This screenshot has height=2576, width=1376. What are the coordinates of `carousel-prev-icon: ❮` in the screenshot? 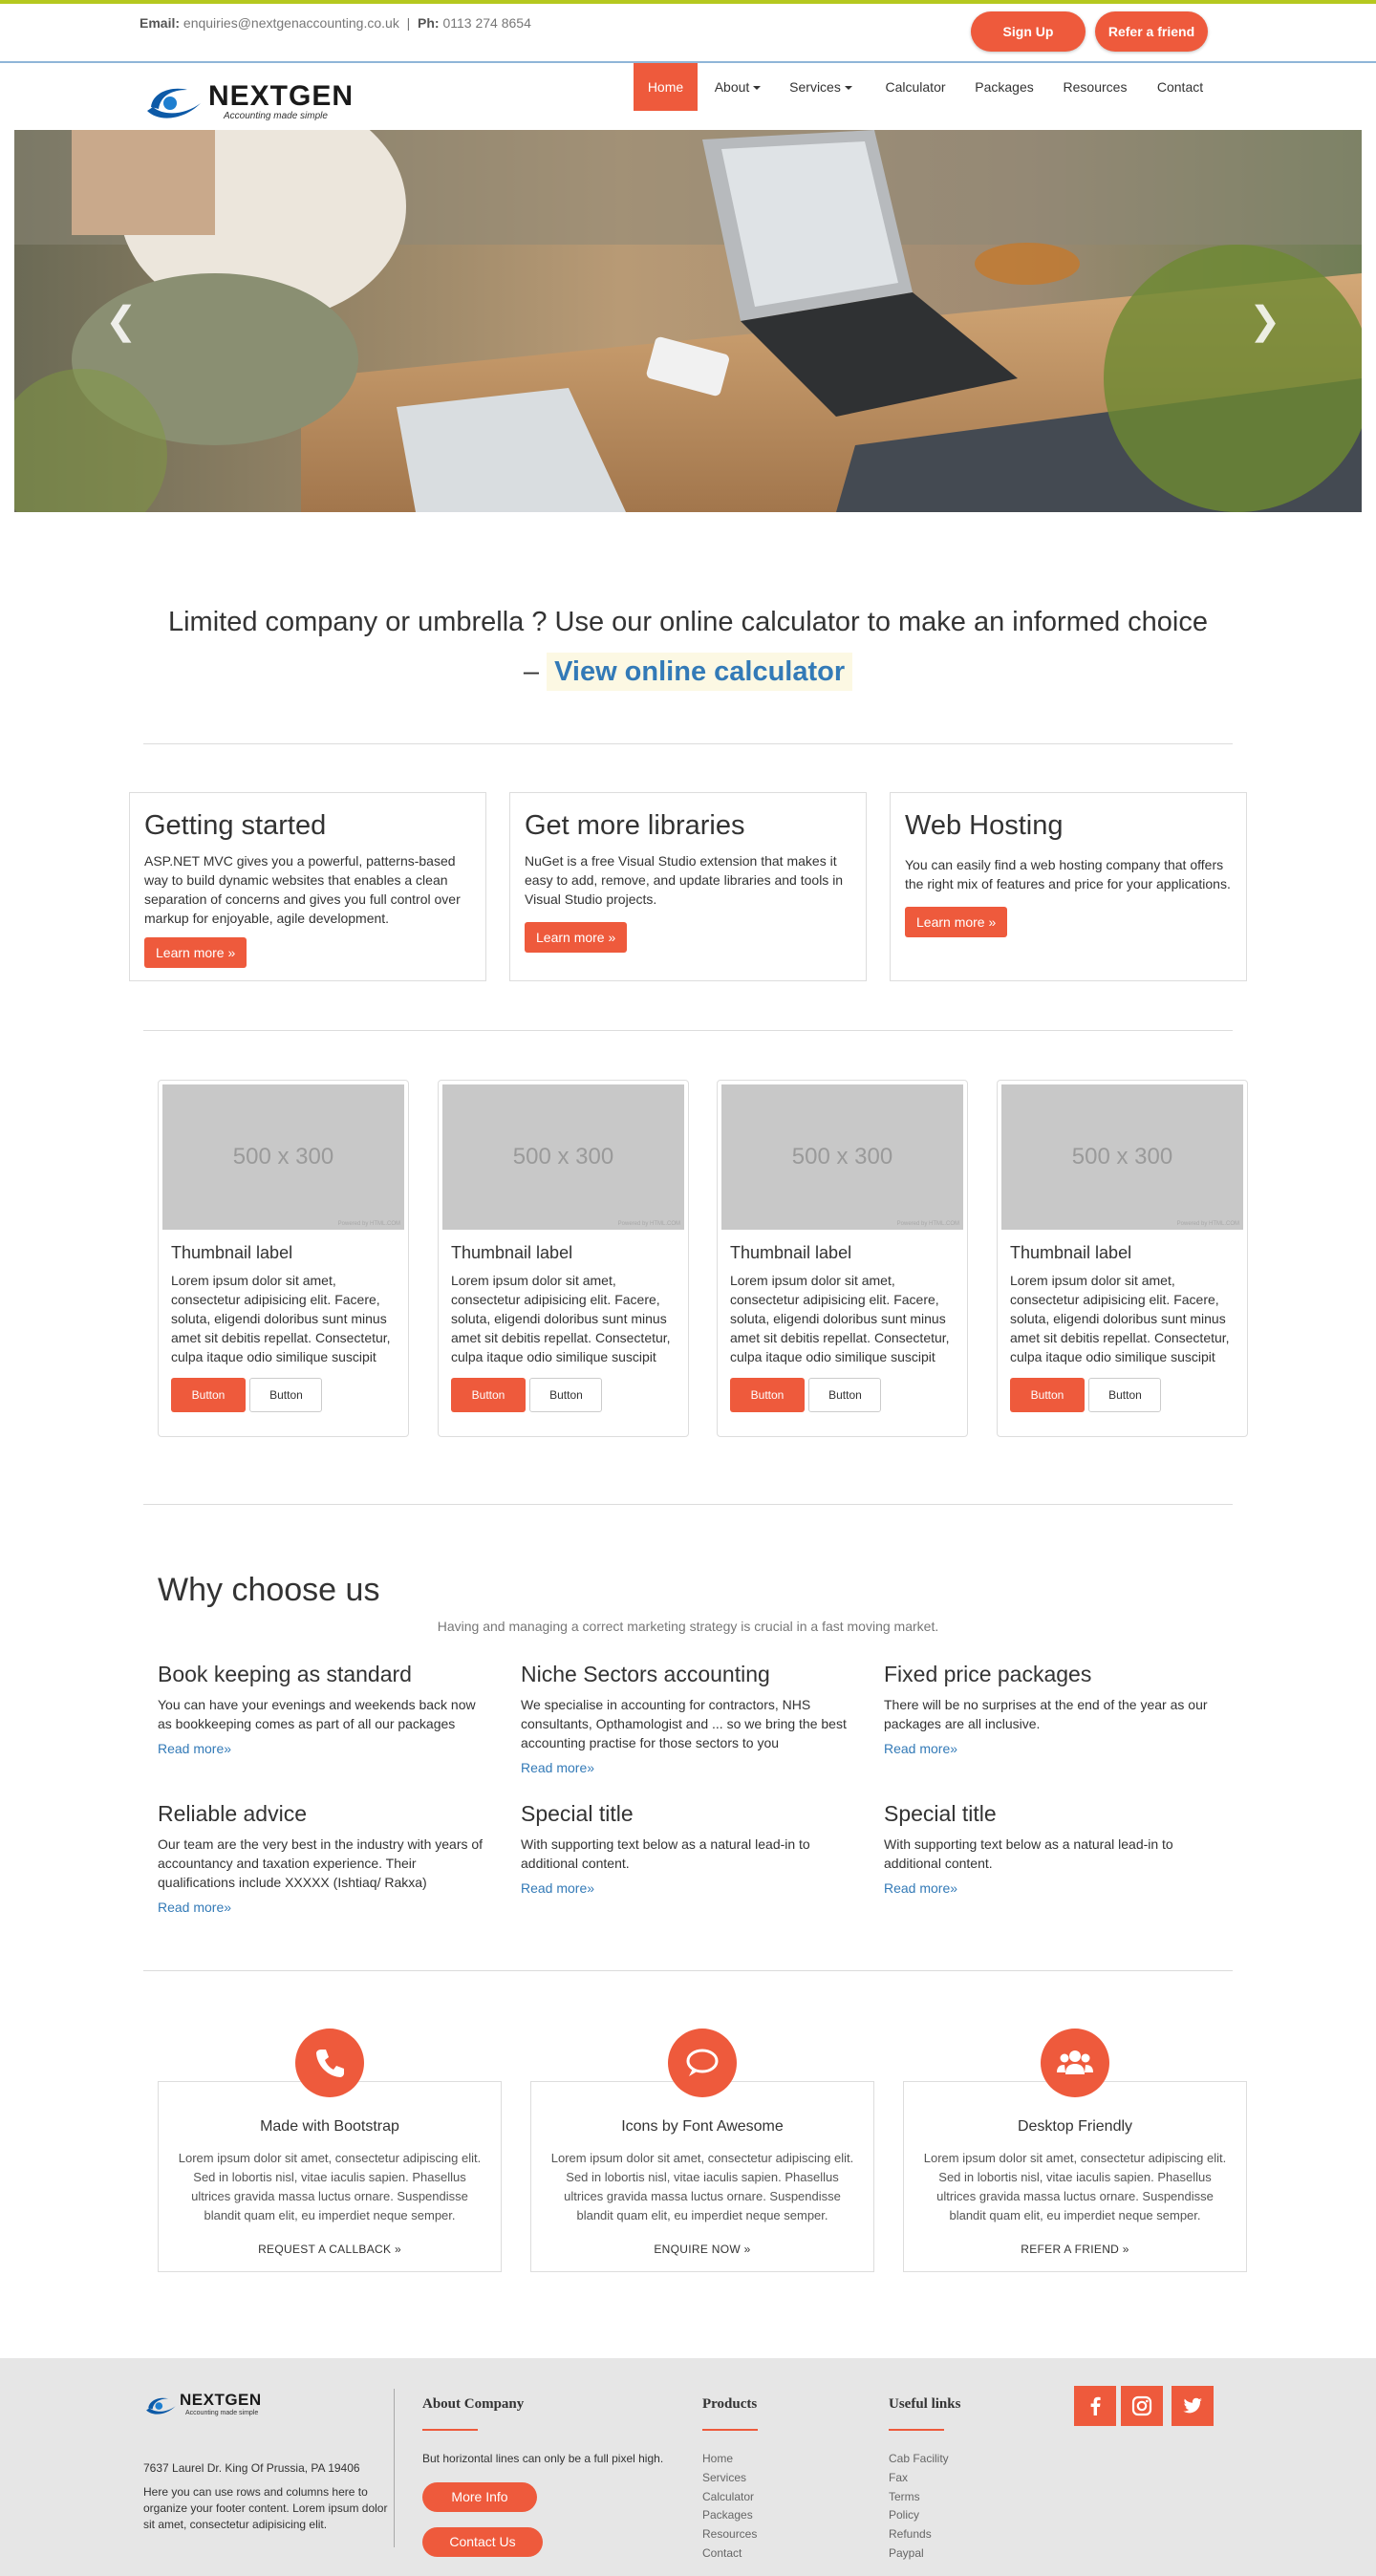 It's located at (122, 321).